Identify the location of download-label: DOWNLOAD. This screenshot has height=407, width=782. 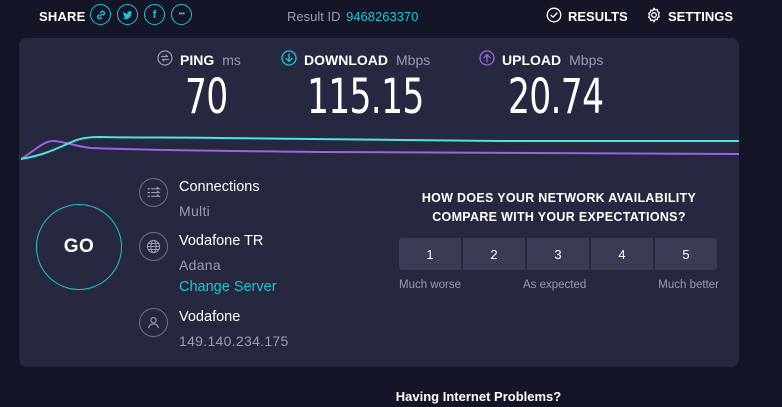
(346, 59).